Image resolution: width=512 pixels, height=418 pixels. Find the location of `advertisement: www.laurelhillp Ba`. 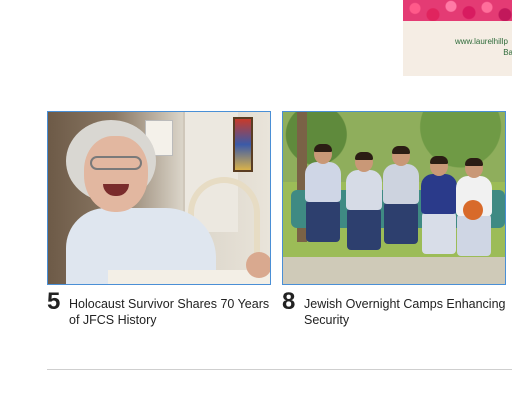

advertisement: www.laurelhillp Ba is located at coordinates (457, 38).